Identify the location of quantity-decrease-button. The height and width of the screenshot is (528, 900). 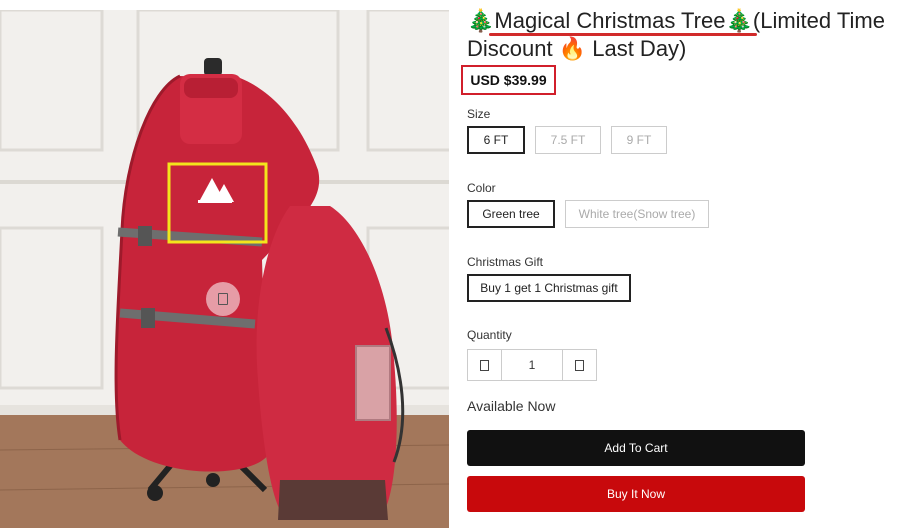
(485, 365).